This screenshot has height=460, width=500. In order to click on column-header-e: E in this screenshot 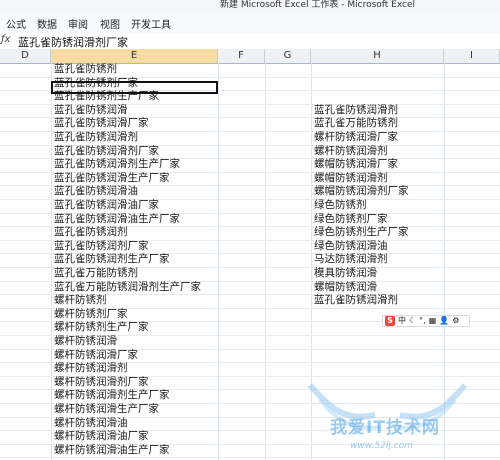, I will do `click(134, 56)`.